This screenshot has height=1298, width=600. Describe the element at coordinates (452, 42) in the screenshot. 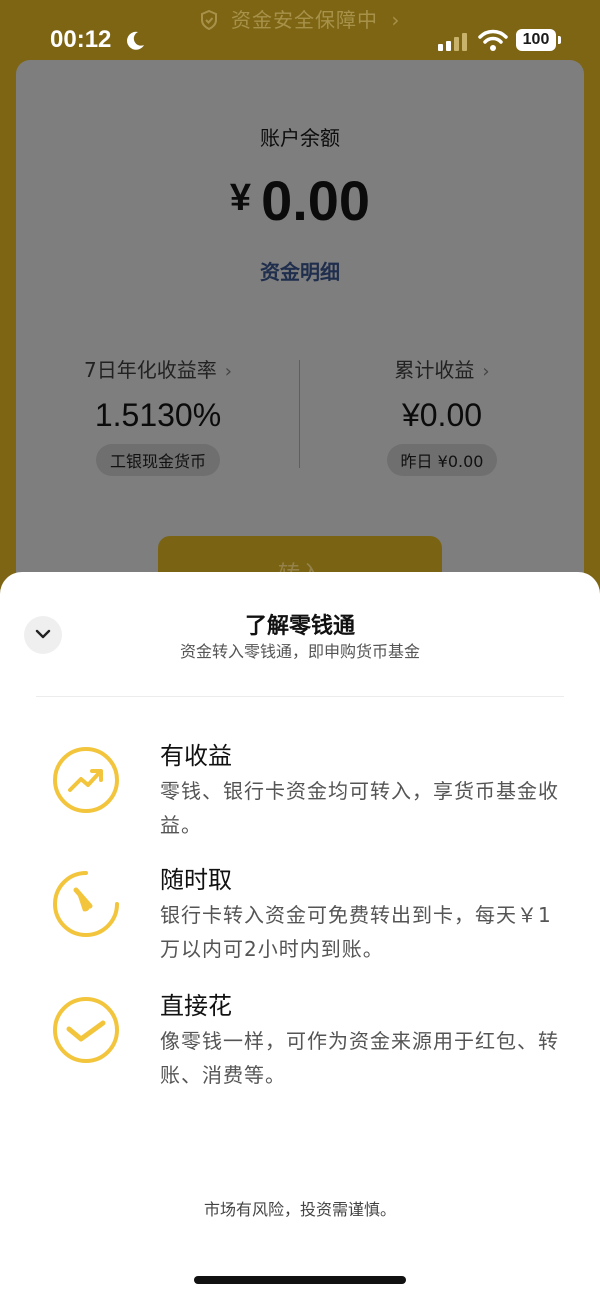

I see `cellular-signal-icon` at that location.